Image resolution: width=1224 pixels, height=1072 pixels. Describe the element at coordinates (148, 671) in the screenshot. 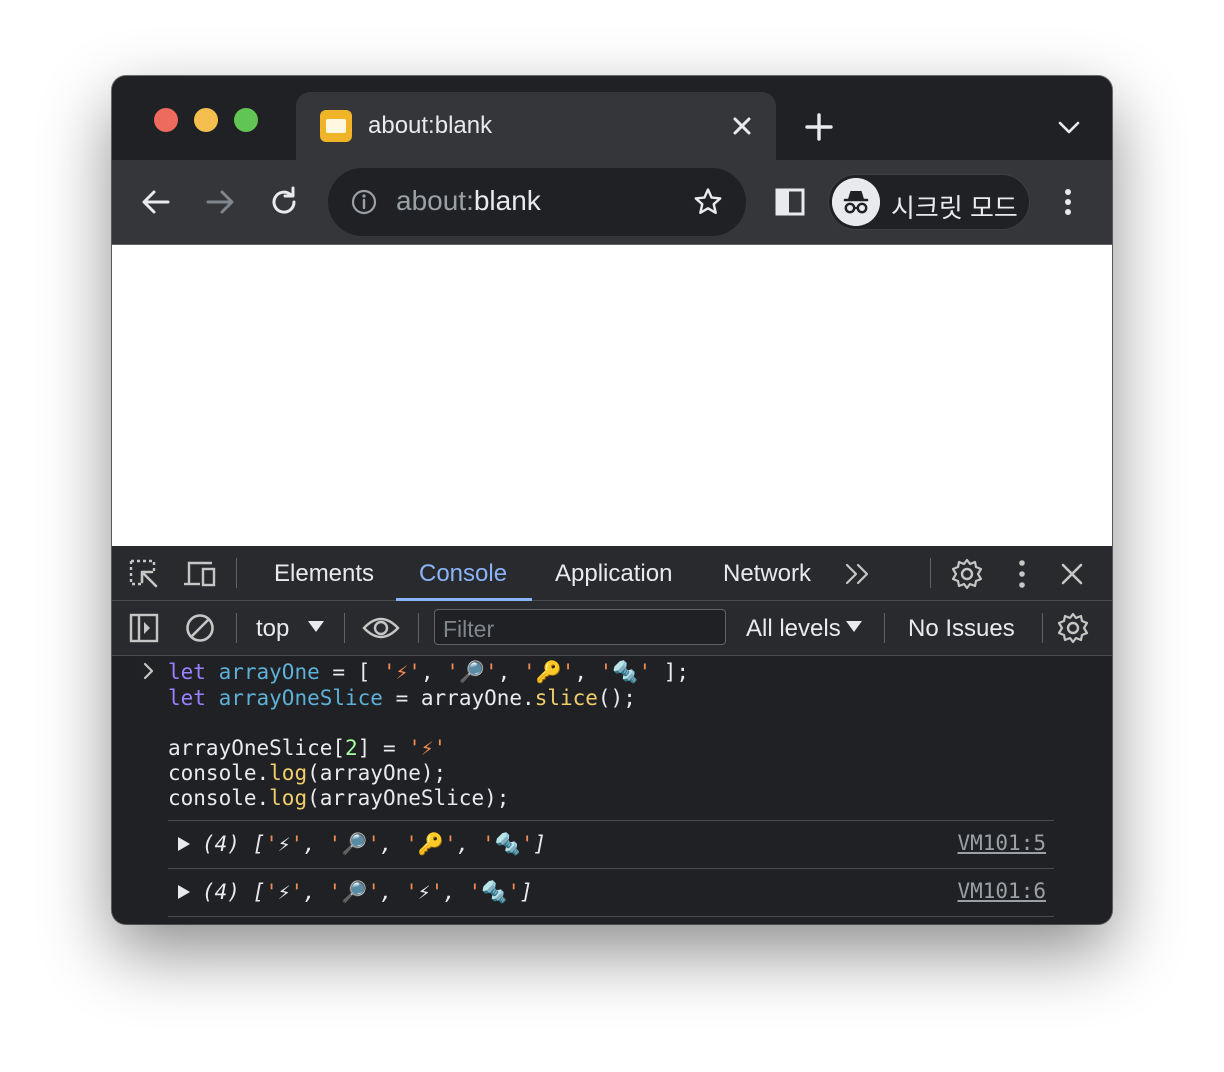

I see `chevron-right-icon` at that location.